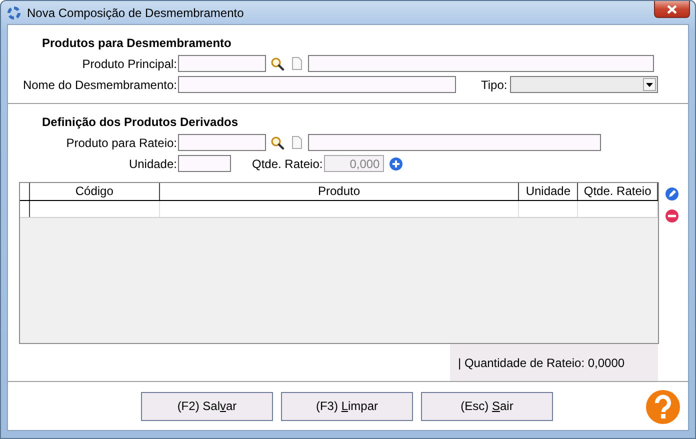  Describe the element at coordinates (663, 407) in the screenshot. I see `help-icon` at that location.